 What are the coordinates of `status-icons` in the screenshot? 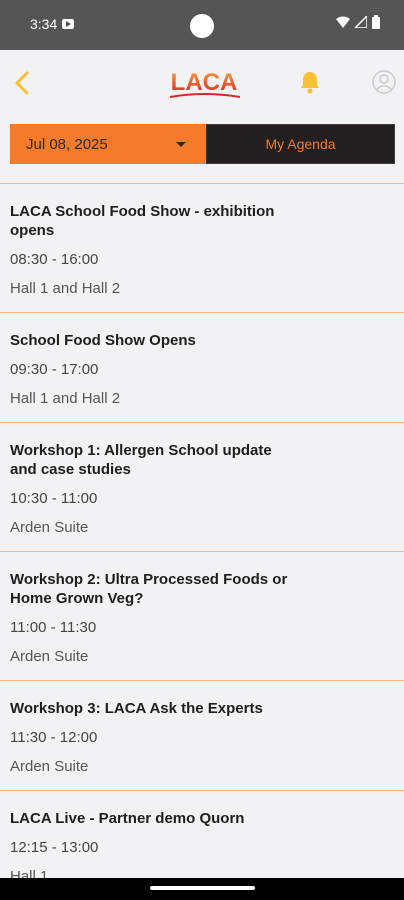 It's located at (358, 22).